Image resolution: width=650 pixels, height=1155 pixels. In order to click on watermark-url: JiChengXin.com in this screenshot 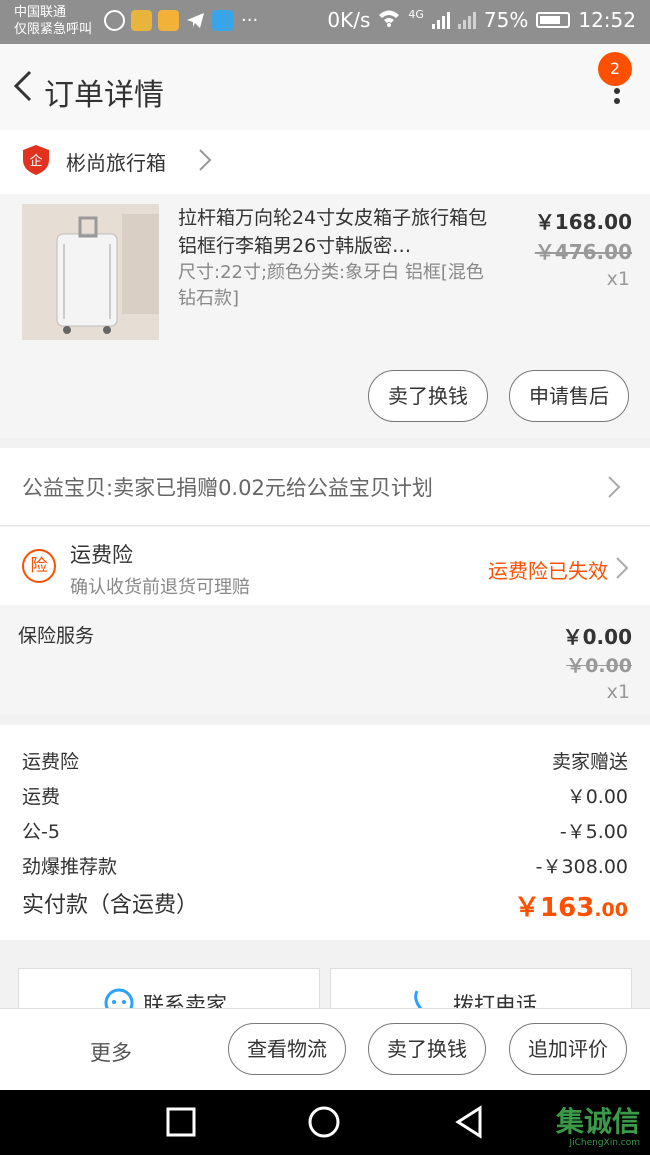, I will do `click(604, 1143)`.